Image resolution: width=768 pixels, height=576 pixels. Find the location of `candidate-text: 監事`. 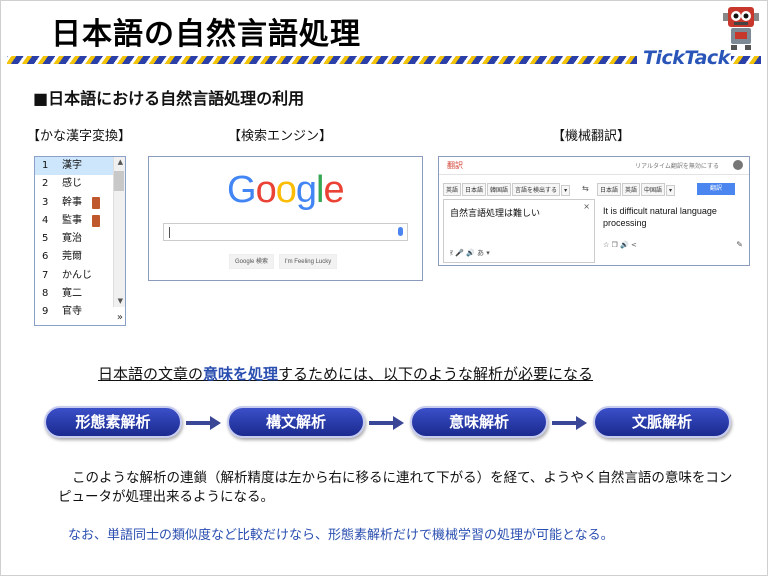

candidate-text: 監事 is located at coordinates (72, 220).